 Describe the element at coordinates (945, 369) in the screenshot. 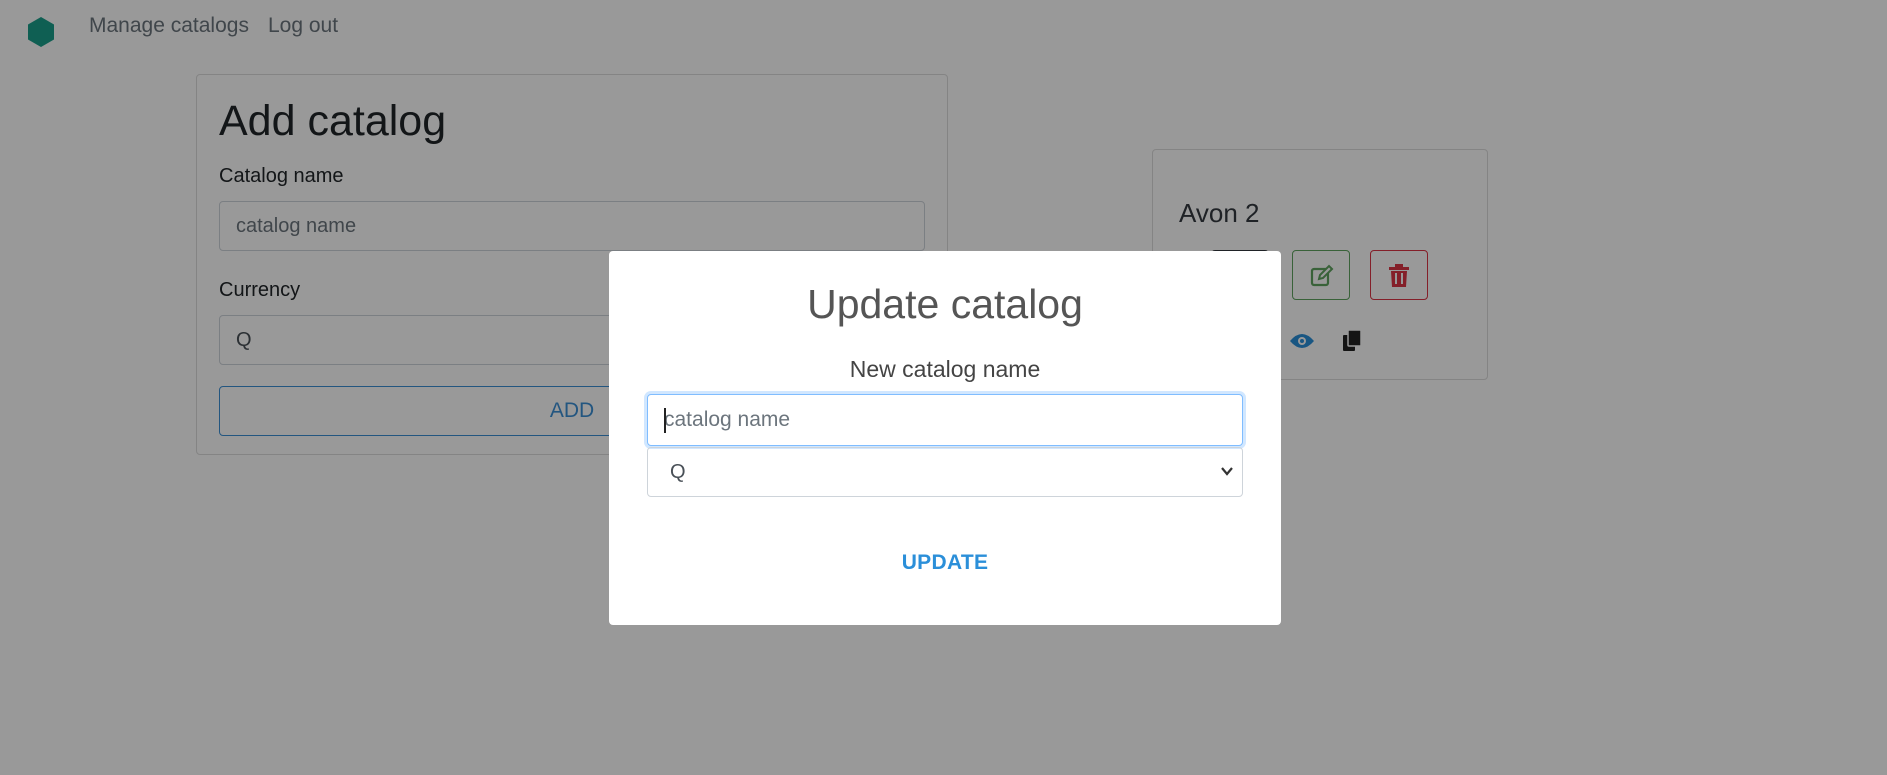

I see `new-catalog-name-label: New catalog name` at that location.